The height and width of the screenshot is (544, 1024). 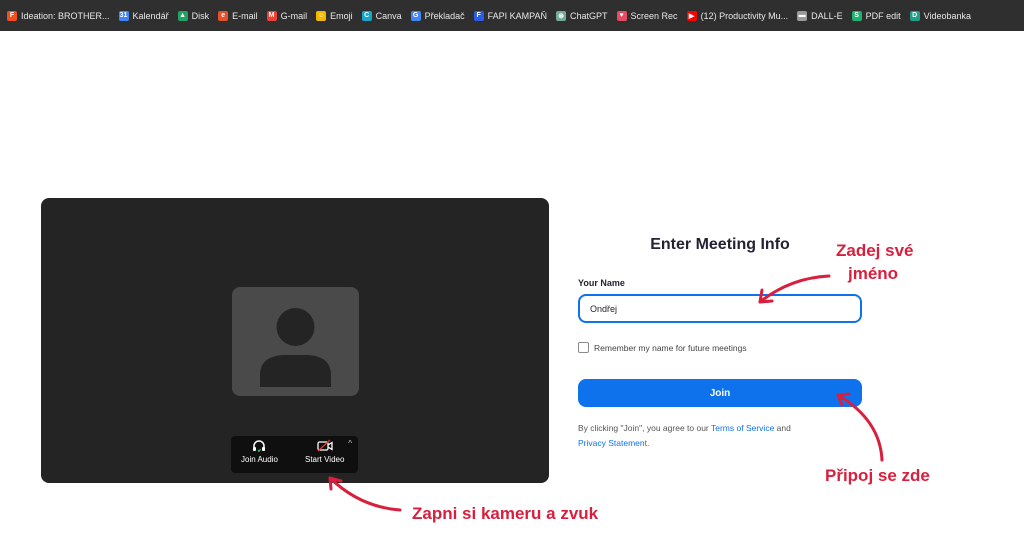 What do you see at coordinates (365, 494) in the screenshot?
I see `av-hint-arrow` at bounding box center [365, 494].